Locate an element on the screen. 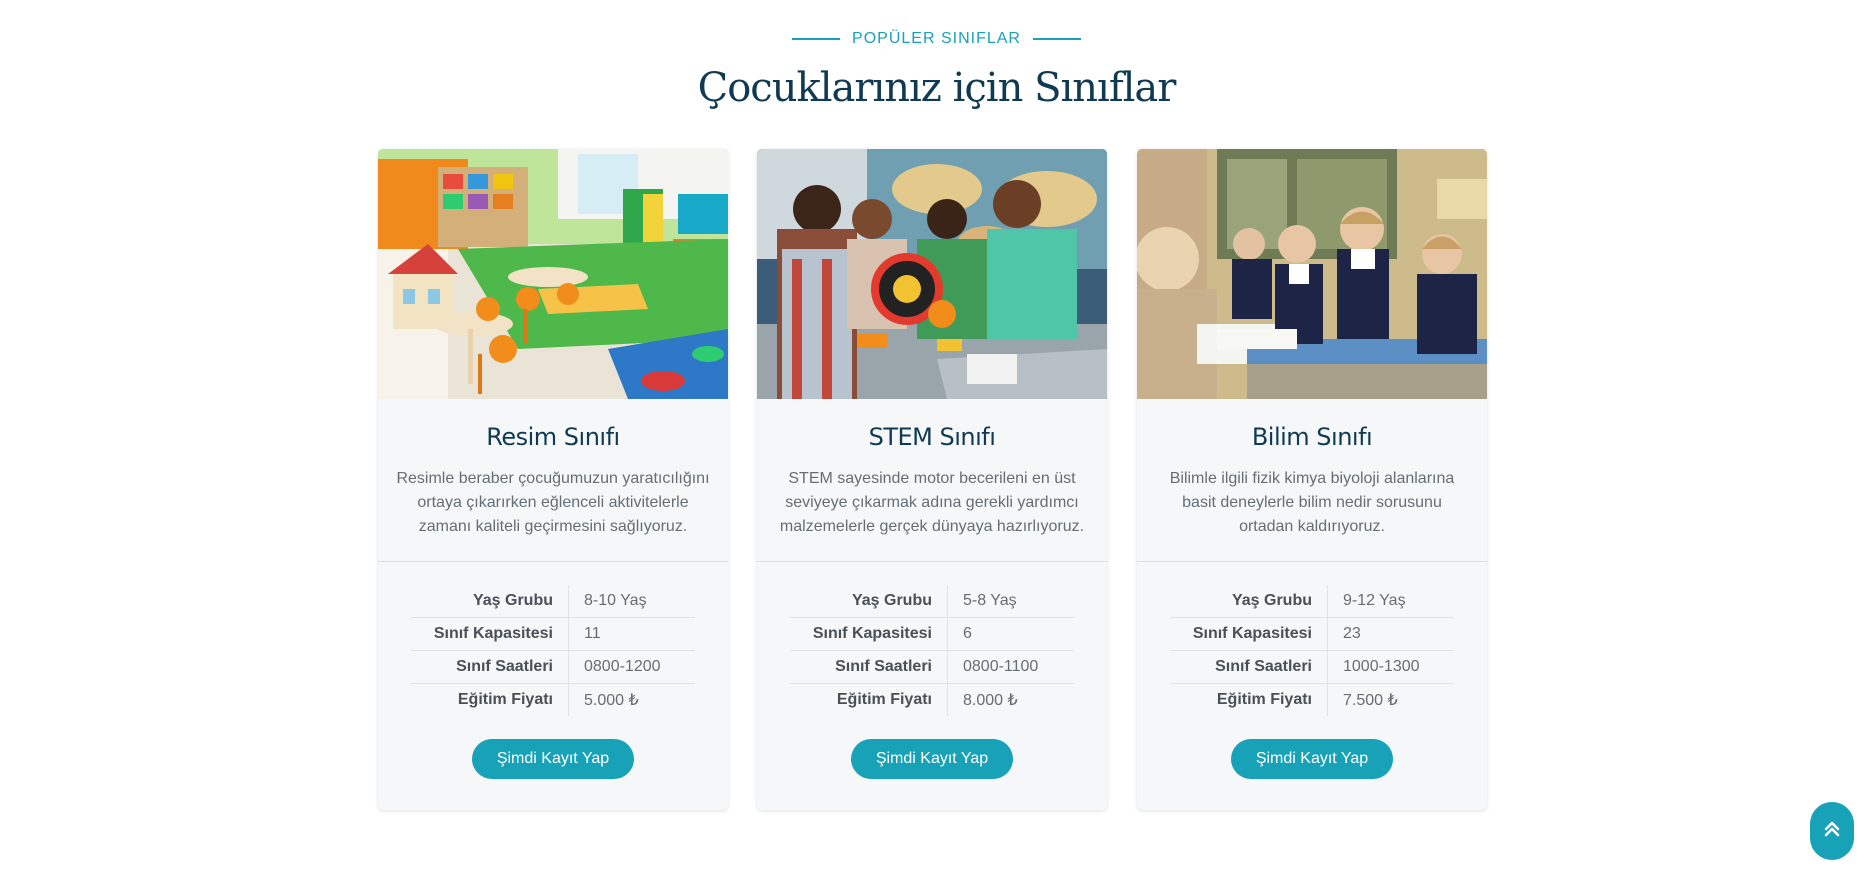  detail-row-age: Yaş Grubu 8-10 Yaş is located at coordinates (553, 601).